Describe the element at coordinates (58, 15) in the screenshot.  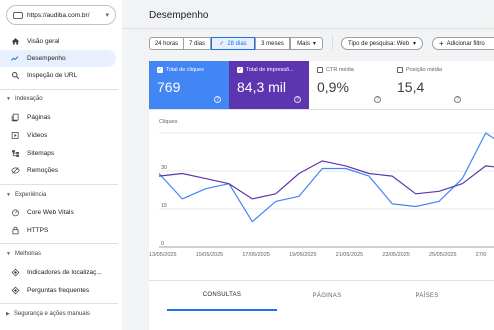
I see `property-url: https://audiba.com.br/` at that location.